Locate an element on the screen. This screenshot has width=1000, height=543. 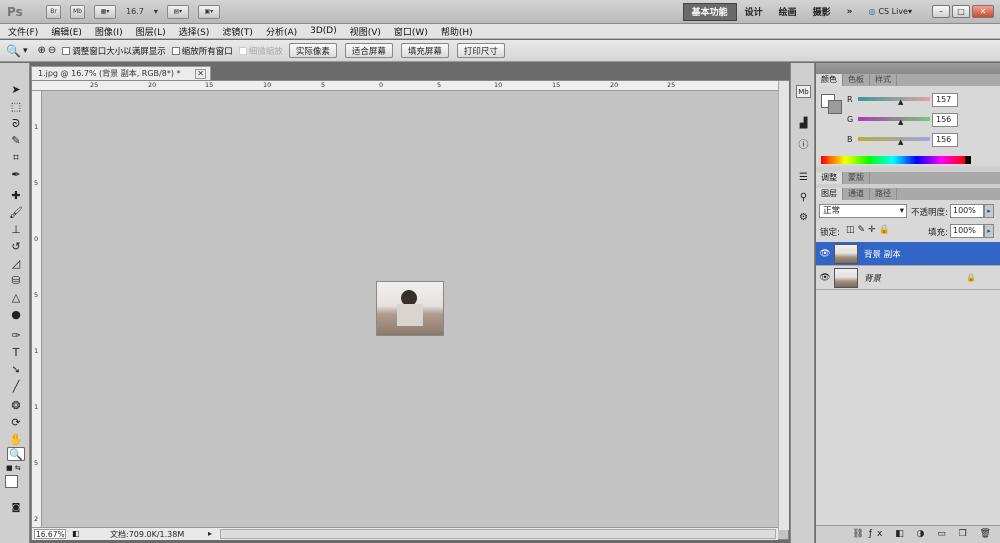
view-extras-button: ▦▾ is located at coordinates (105, 11).